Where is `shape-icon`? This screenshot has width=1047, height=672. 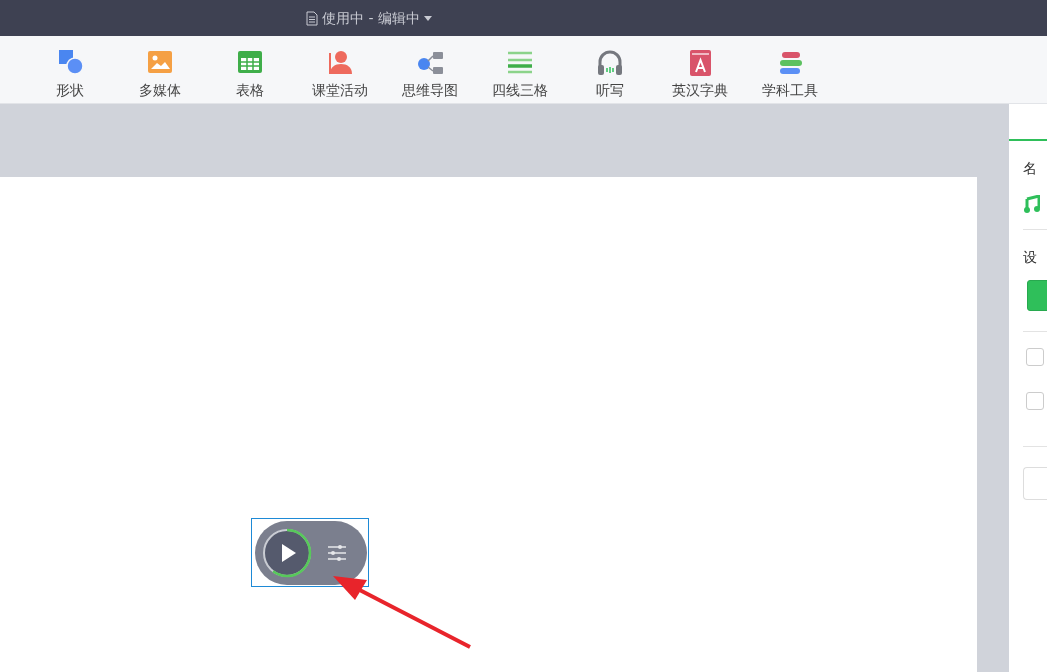
shape-icon is located at coordinates (70, 62).